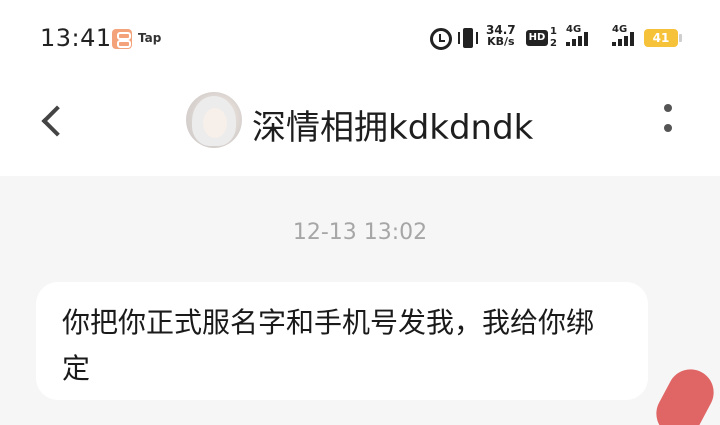  What do you see at coordinates (150, 38) in the screenshot?
I see `tap-app-label: Tap` at bounding box center [150, 38].